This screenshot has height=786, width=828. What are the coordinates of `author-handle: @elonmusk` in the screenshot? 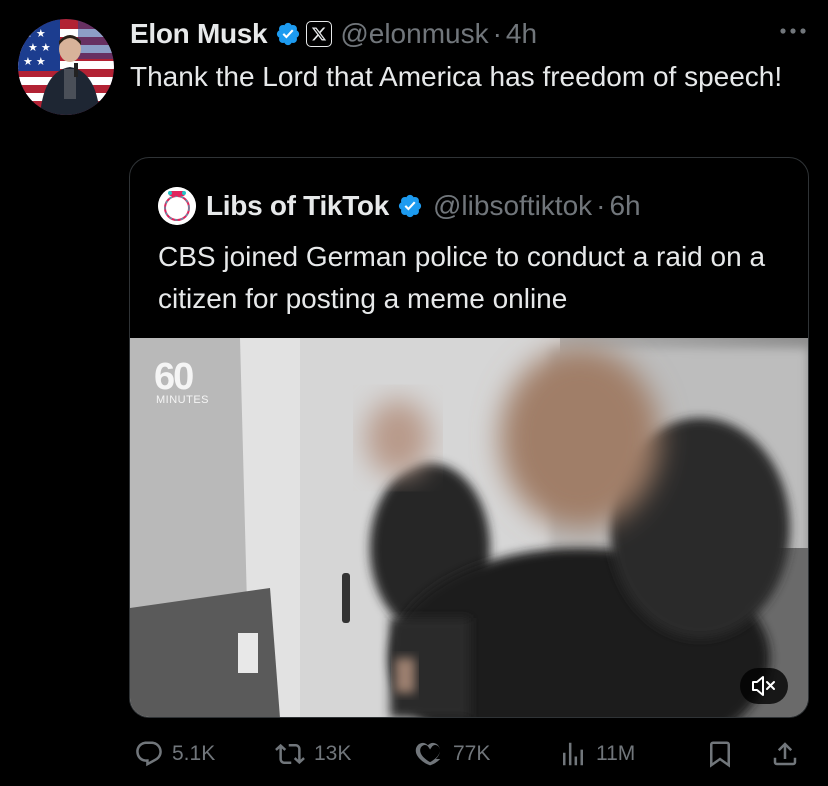 It's located at (414, 34).